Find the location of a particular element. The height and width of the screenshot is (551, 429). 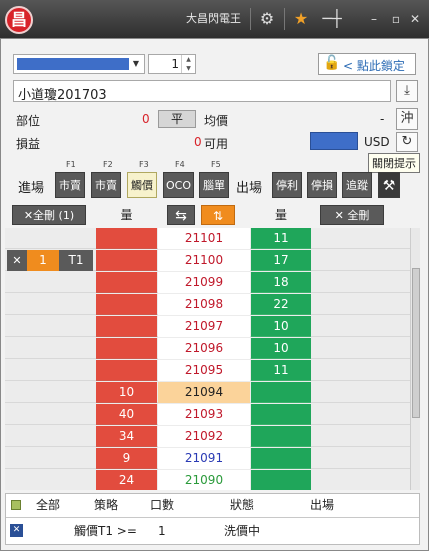

price-cell: 21100 is located at coordinates (204, 260).